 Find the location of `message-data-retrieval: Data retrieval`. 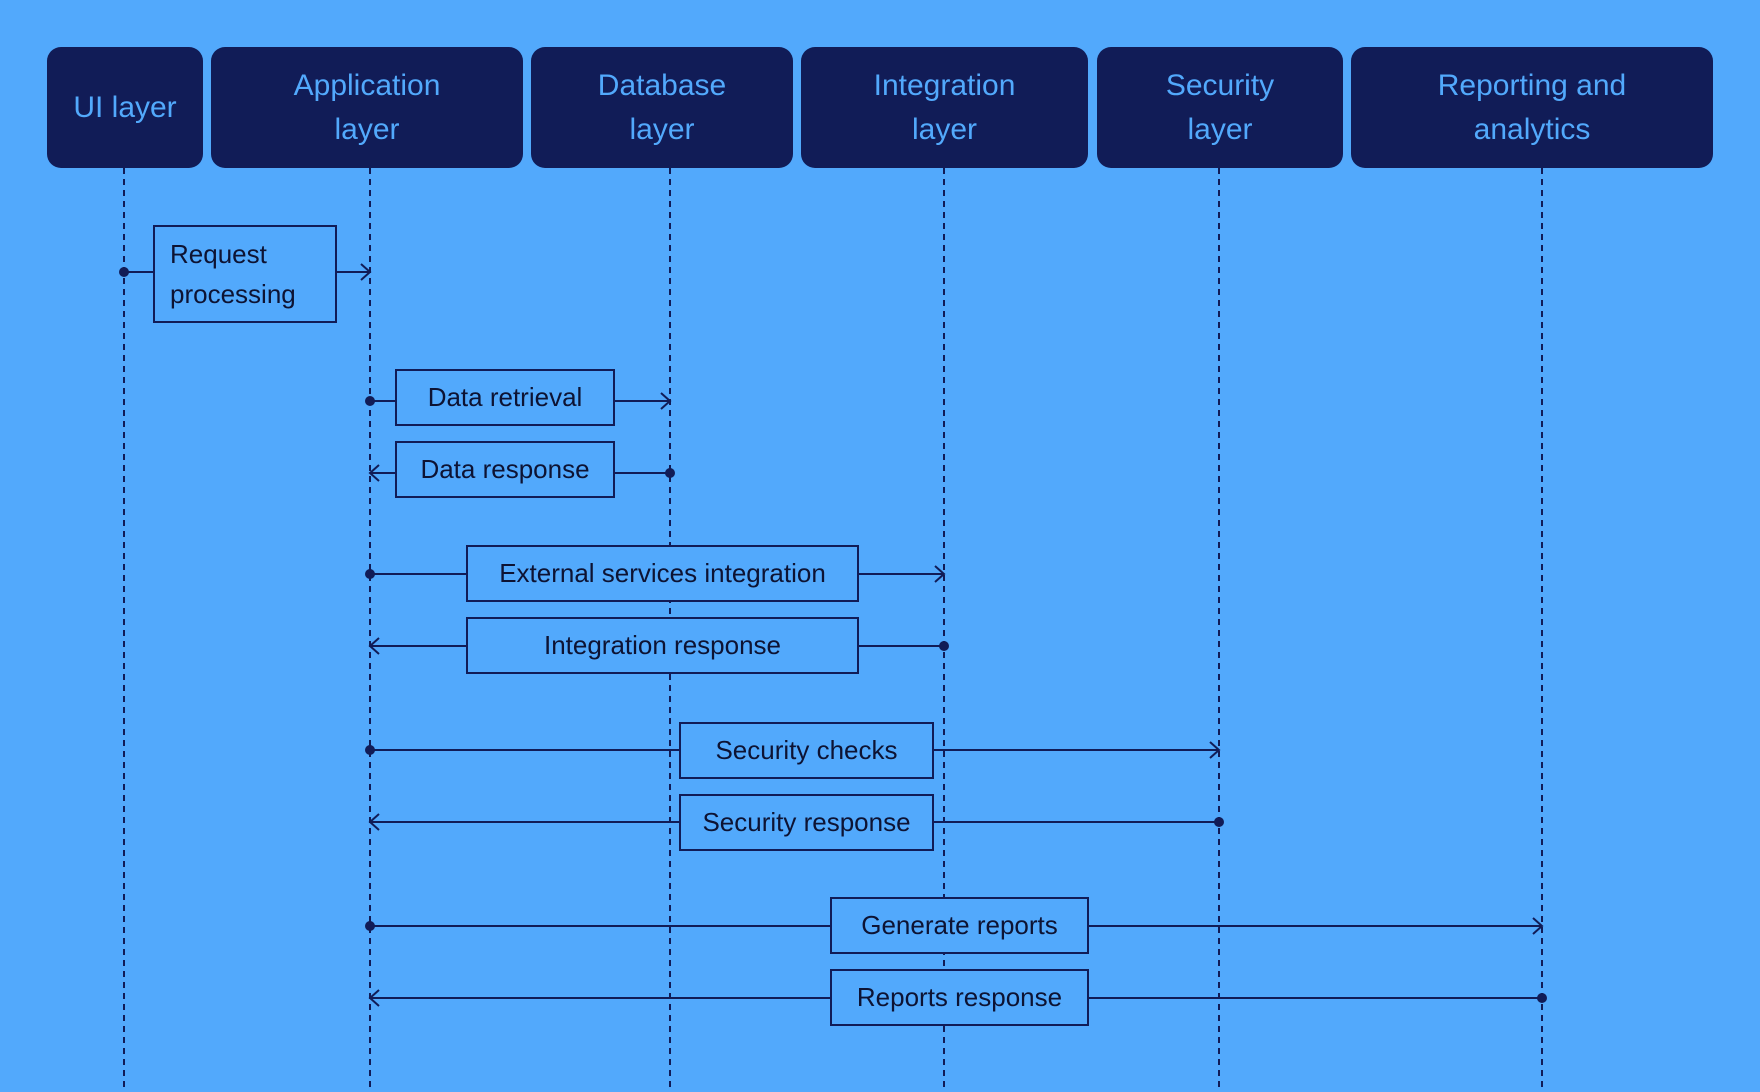

message-data-retrieval: Data retrieval is located at coordinates (505, 397).